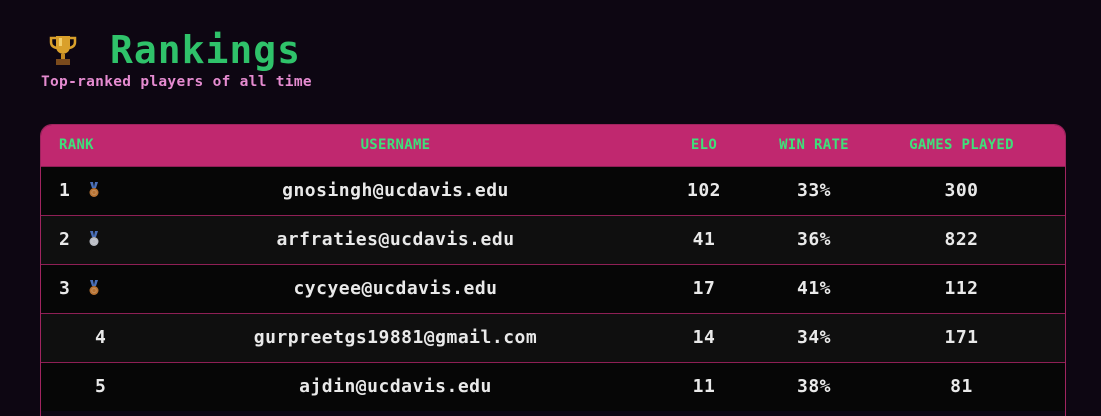 The image size is (1101, 416). What do you see at coordinates (961, 387) in the screenshot?
I see `games-played-cell: 81` at bounding box center [961, 387].